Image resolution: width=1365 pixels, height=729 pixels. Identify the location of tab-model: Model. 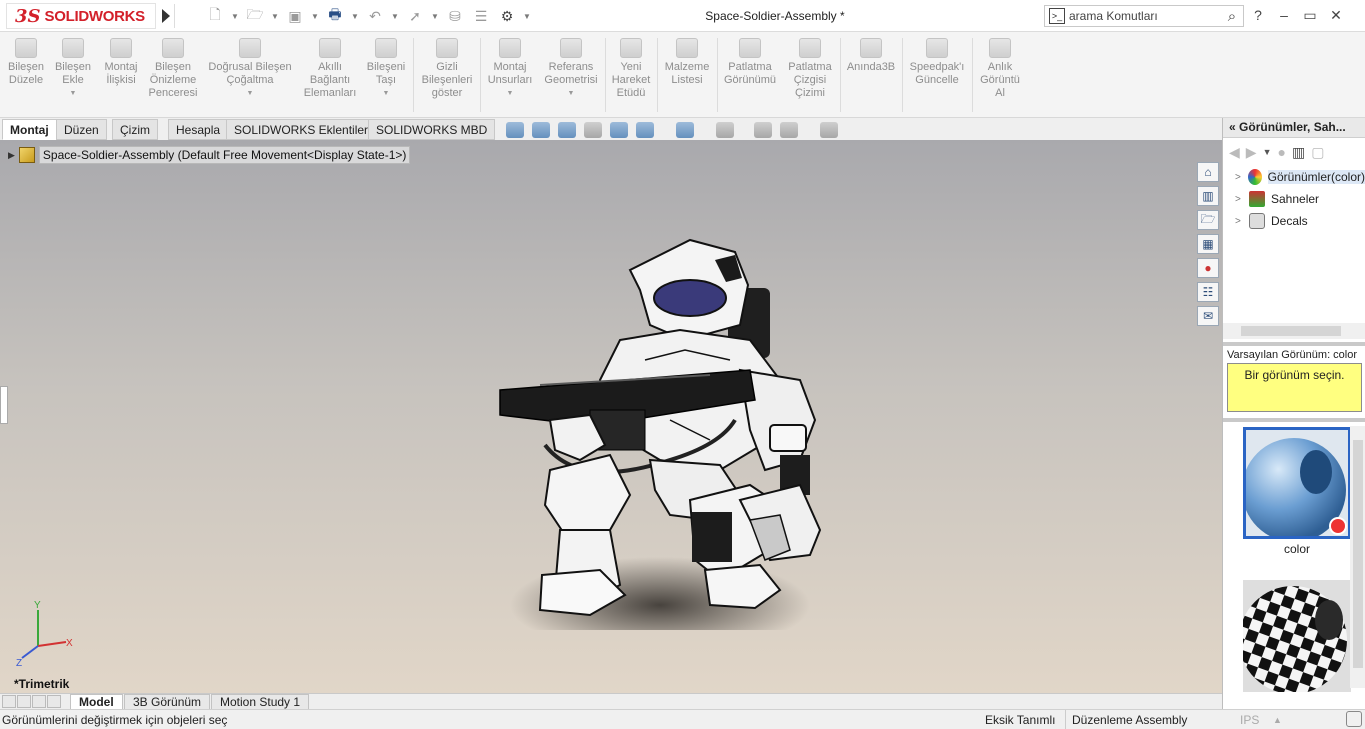
(96, 702).